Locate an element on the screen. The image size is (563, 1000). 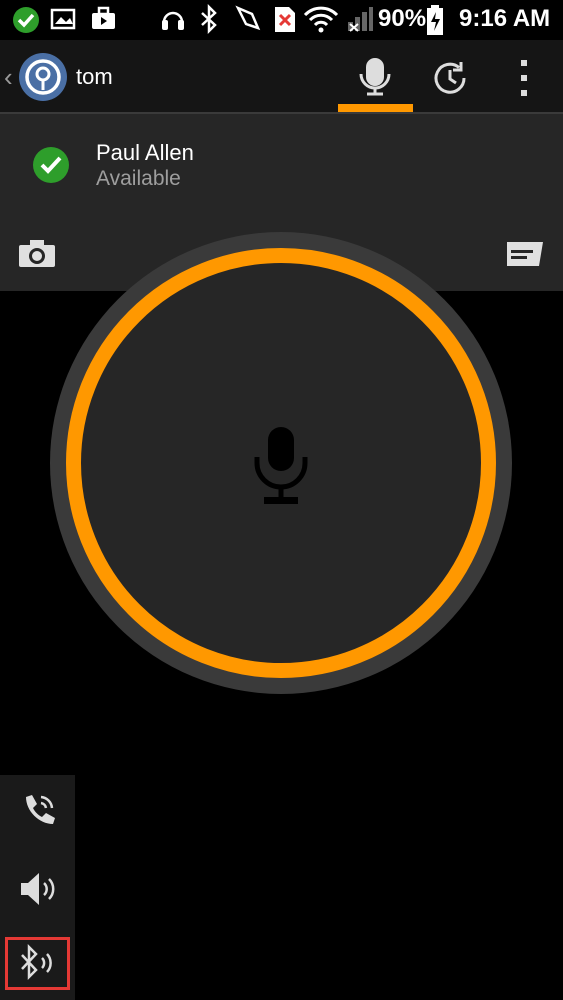
signal-icon is located at coordinates (360, 19).